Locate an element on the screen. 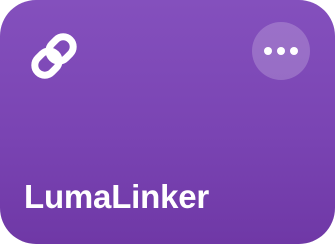 Image resolution: width=335 pixels, height=244 pixels. shortcut-title: LumaLinker is located at coordinates (117, 196).